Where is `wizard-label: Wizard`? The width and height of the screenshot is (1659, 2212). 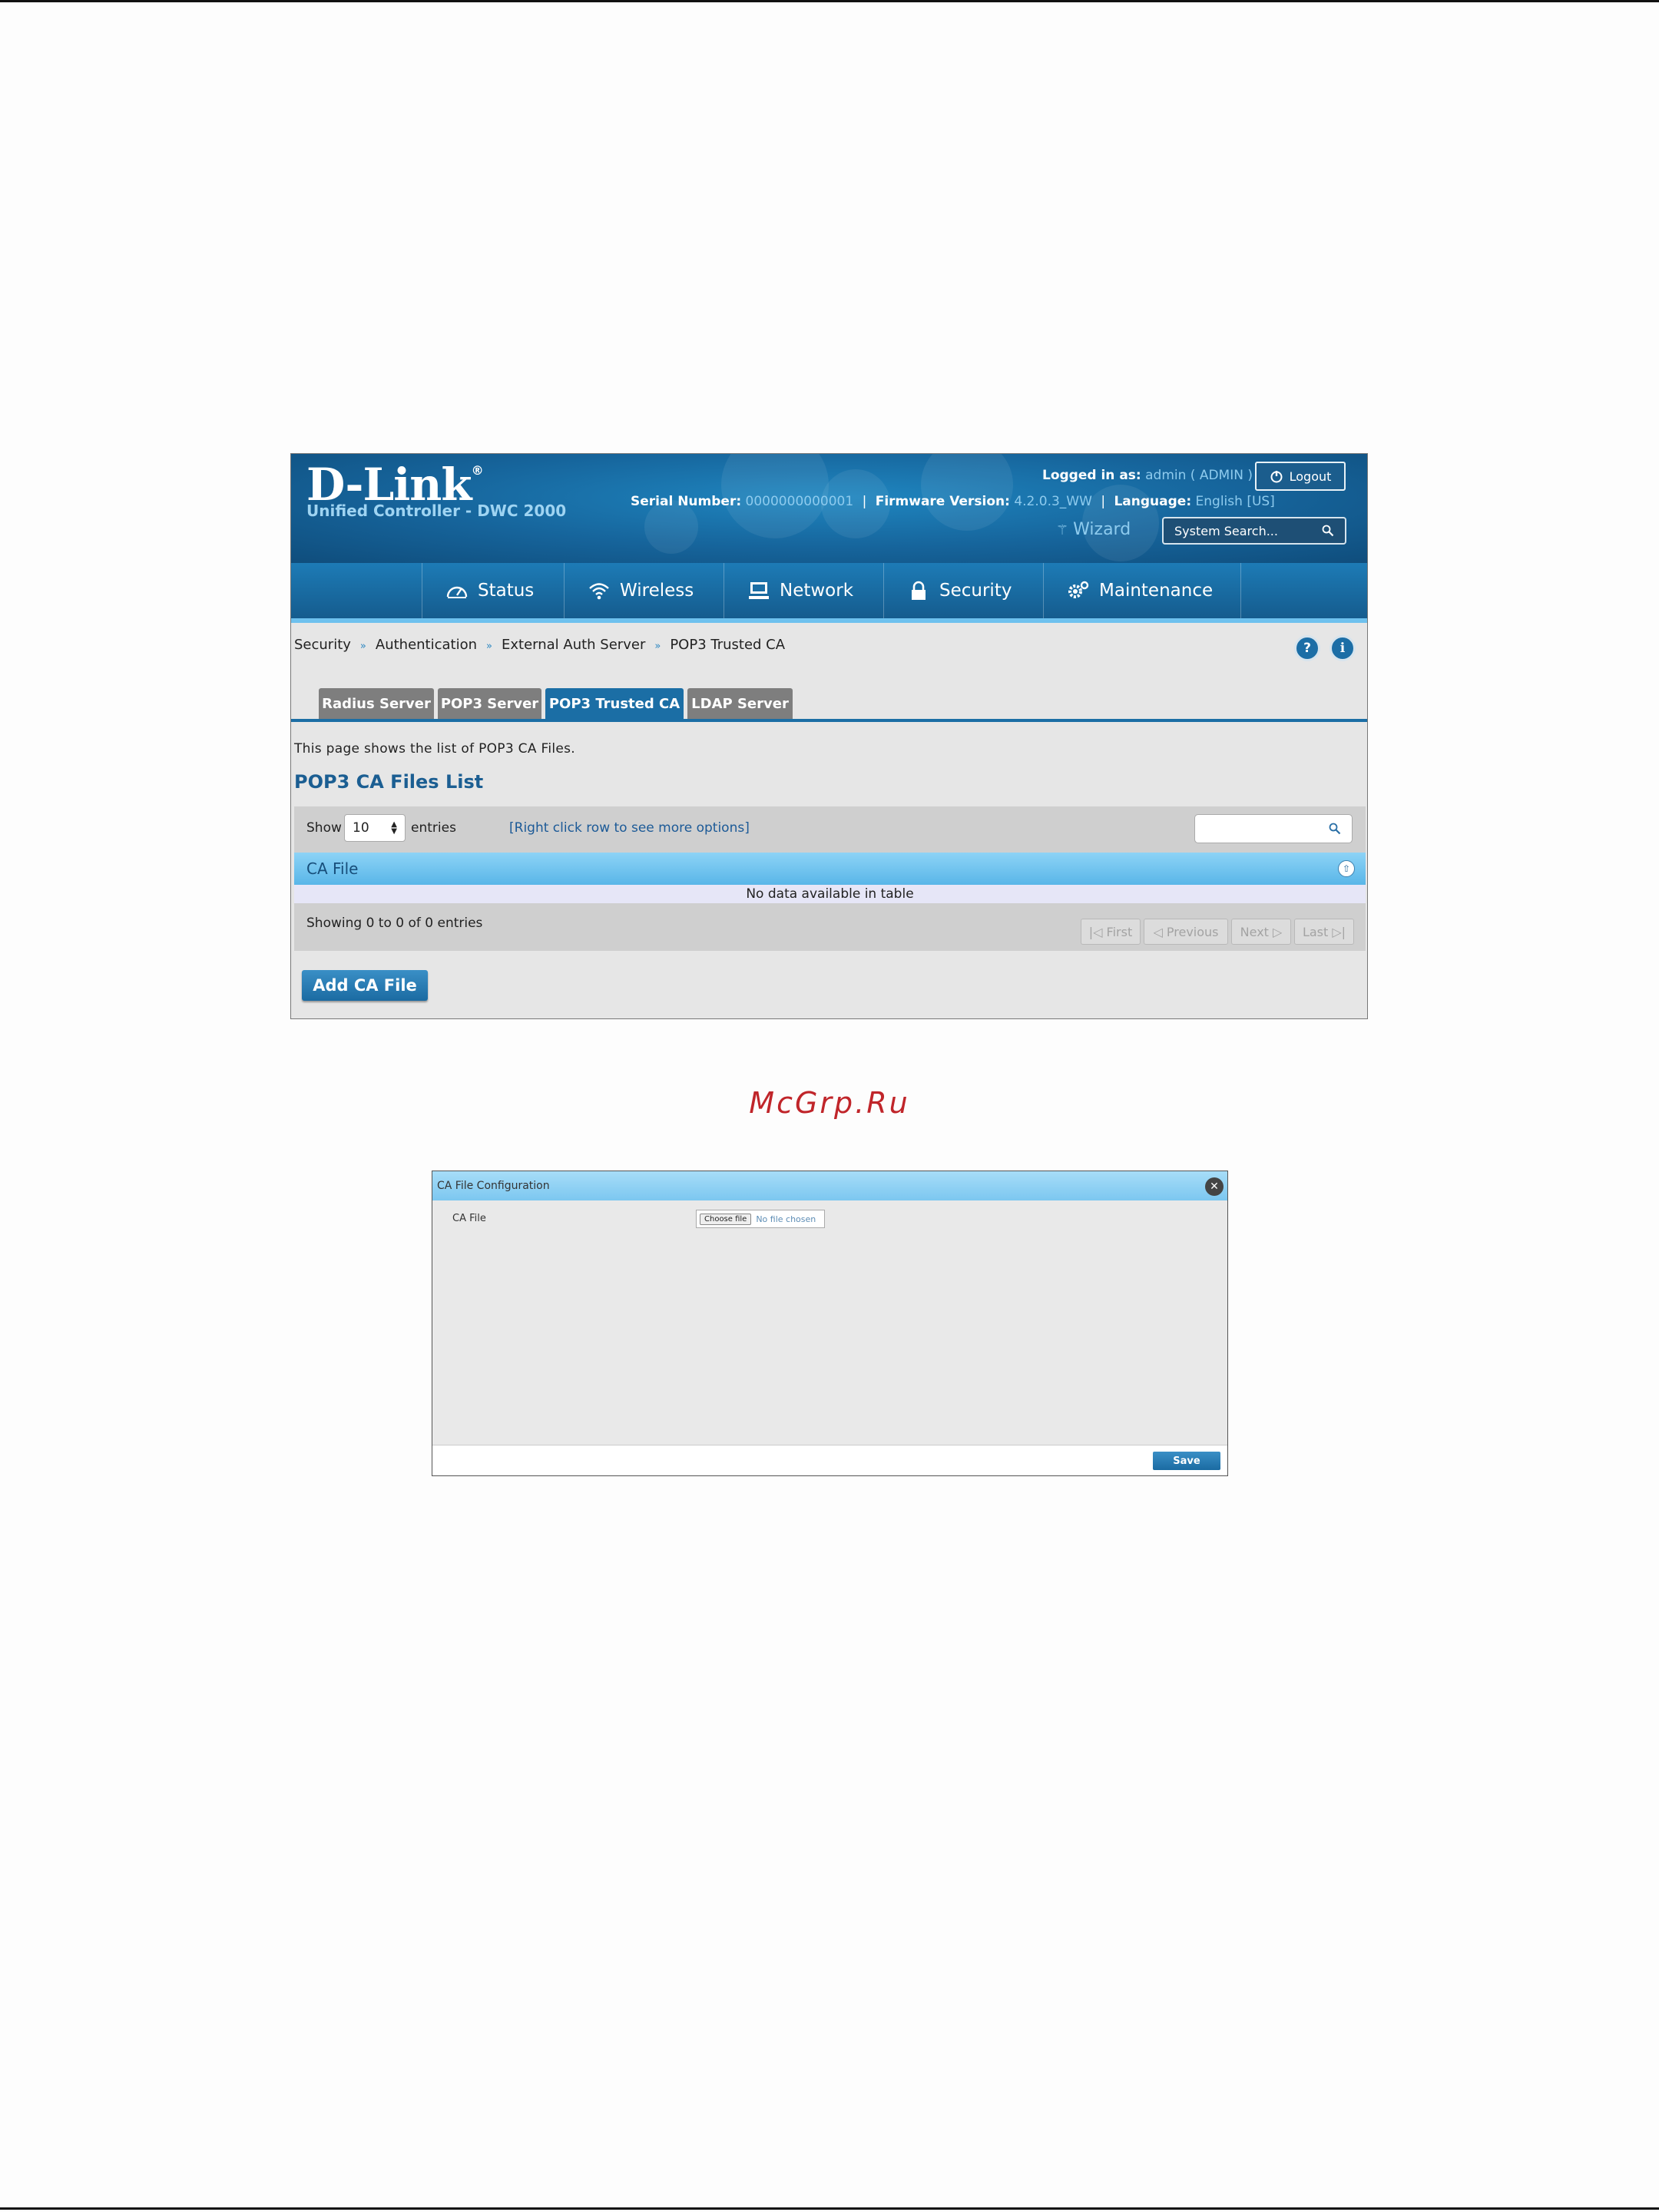
wizard-label: Wizard is located at coordinates (1102, 530).